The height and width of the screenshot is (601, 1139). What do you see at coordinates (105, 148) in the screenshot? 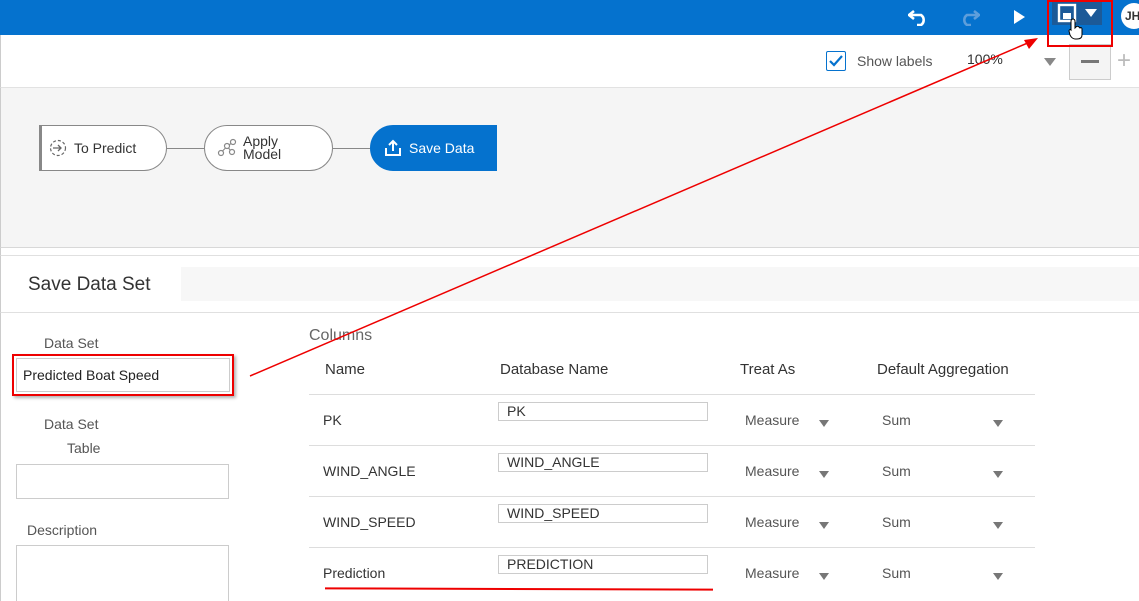
I see `flow-node-label: To Predict` at bounding box center [105, 148].